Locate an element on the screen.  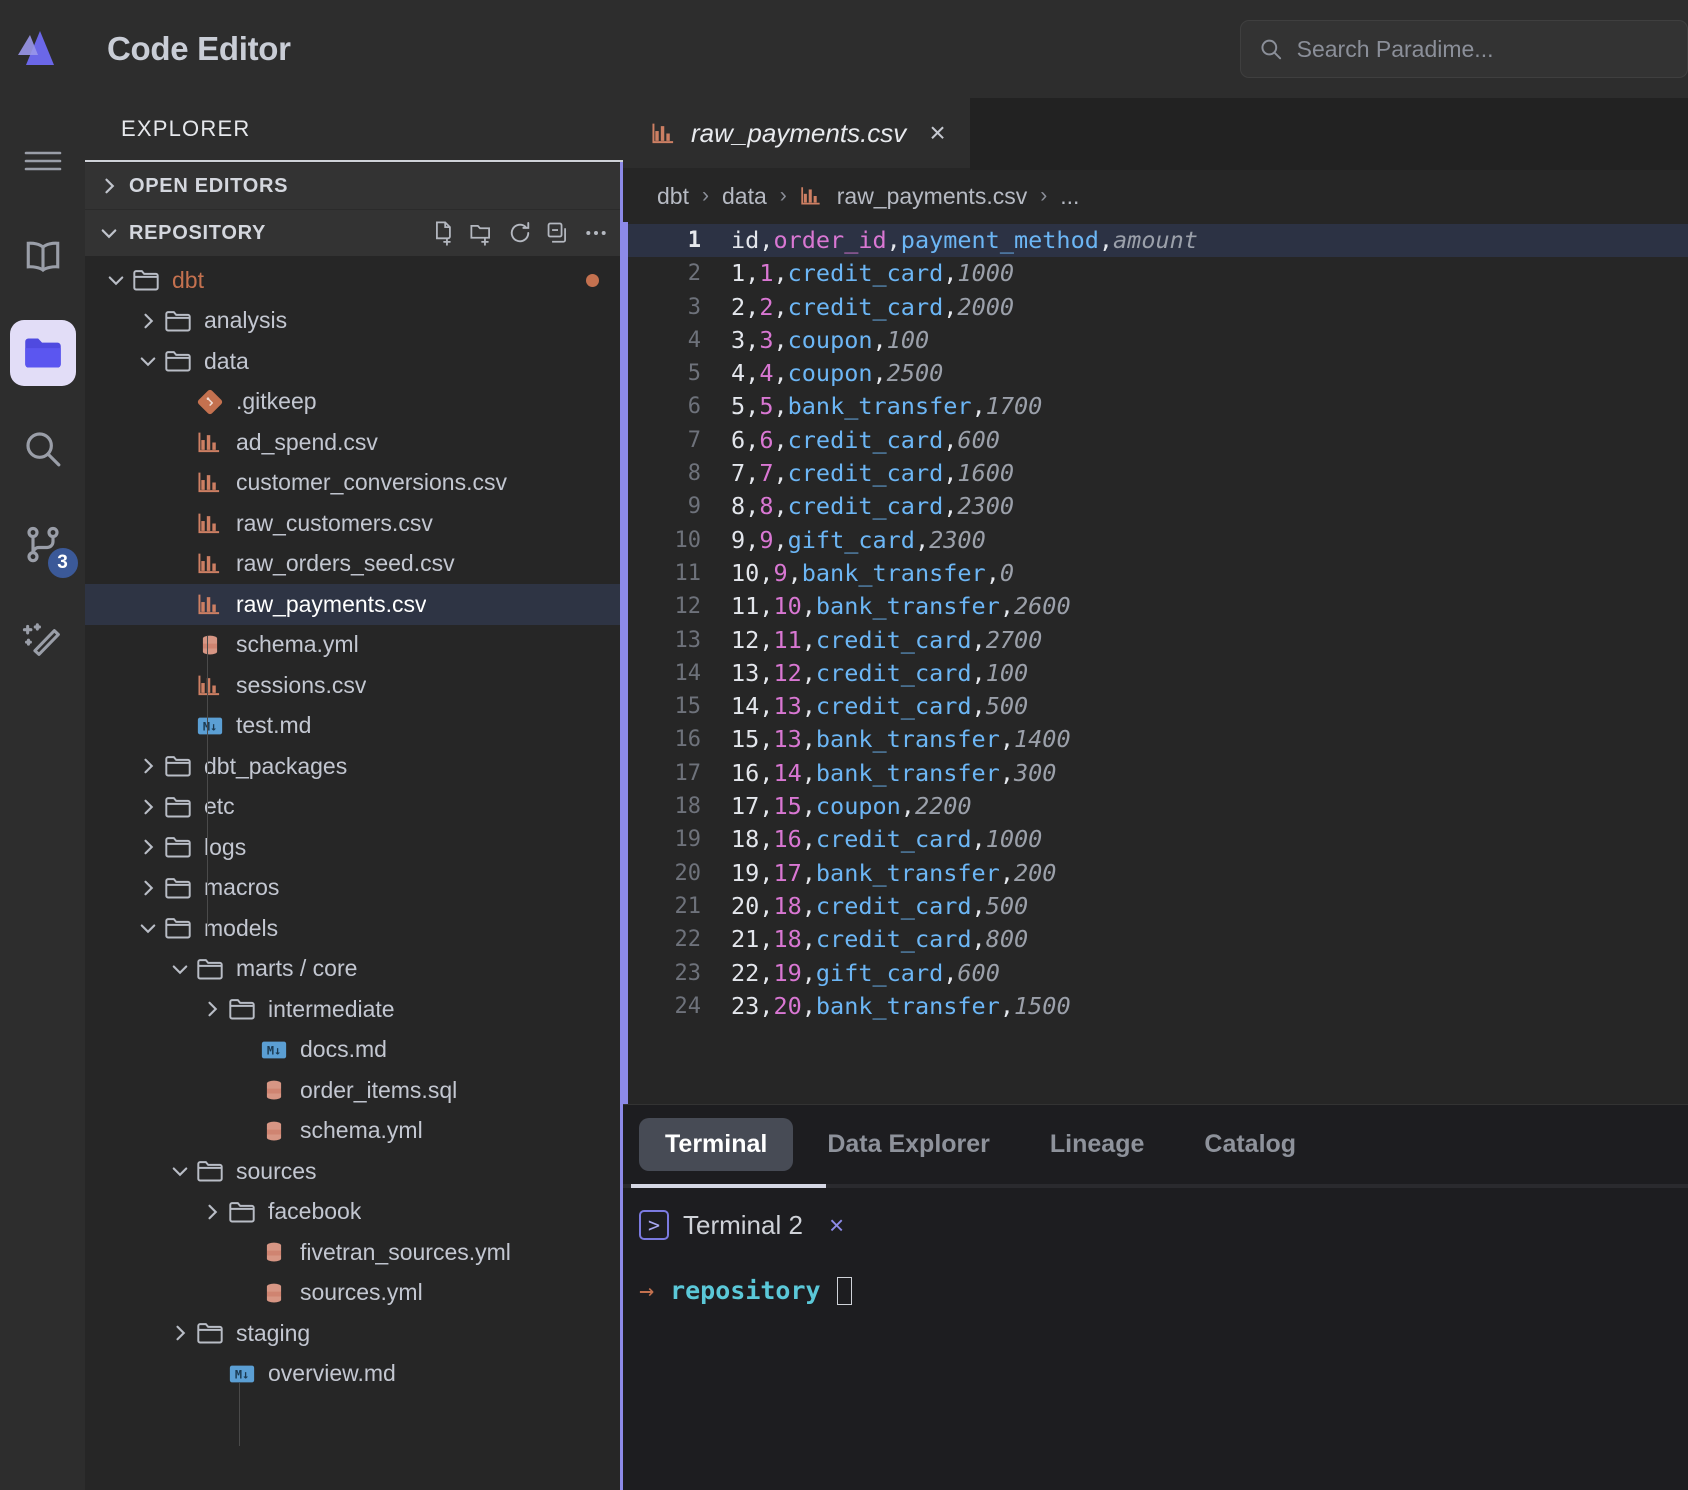
search-bar is located at coordinates (1464, 49).